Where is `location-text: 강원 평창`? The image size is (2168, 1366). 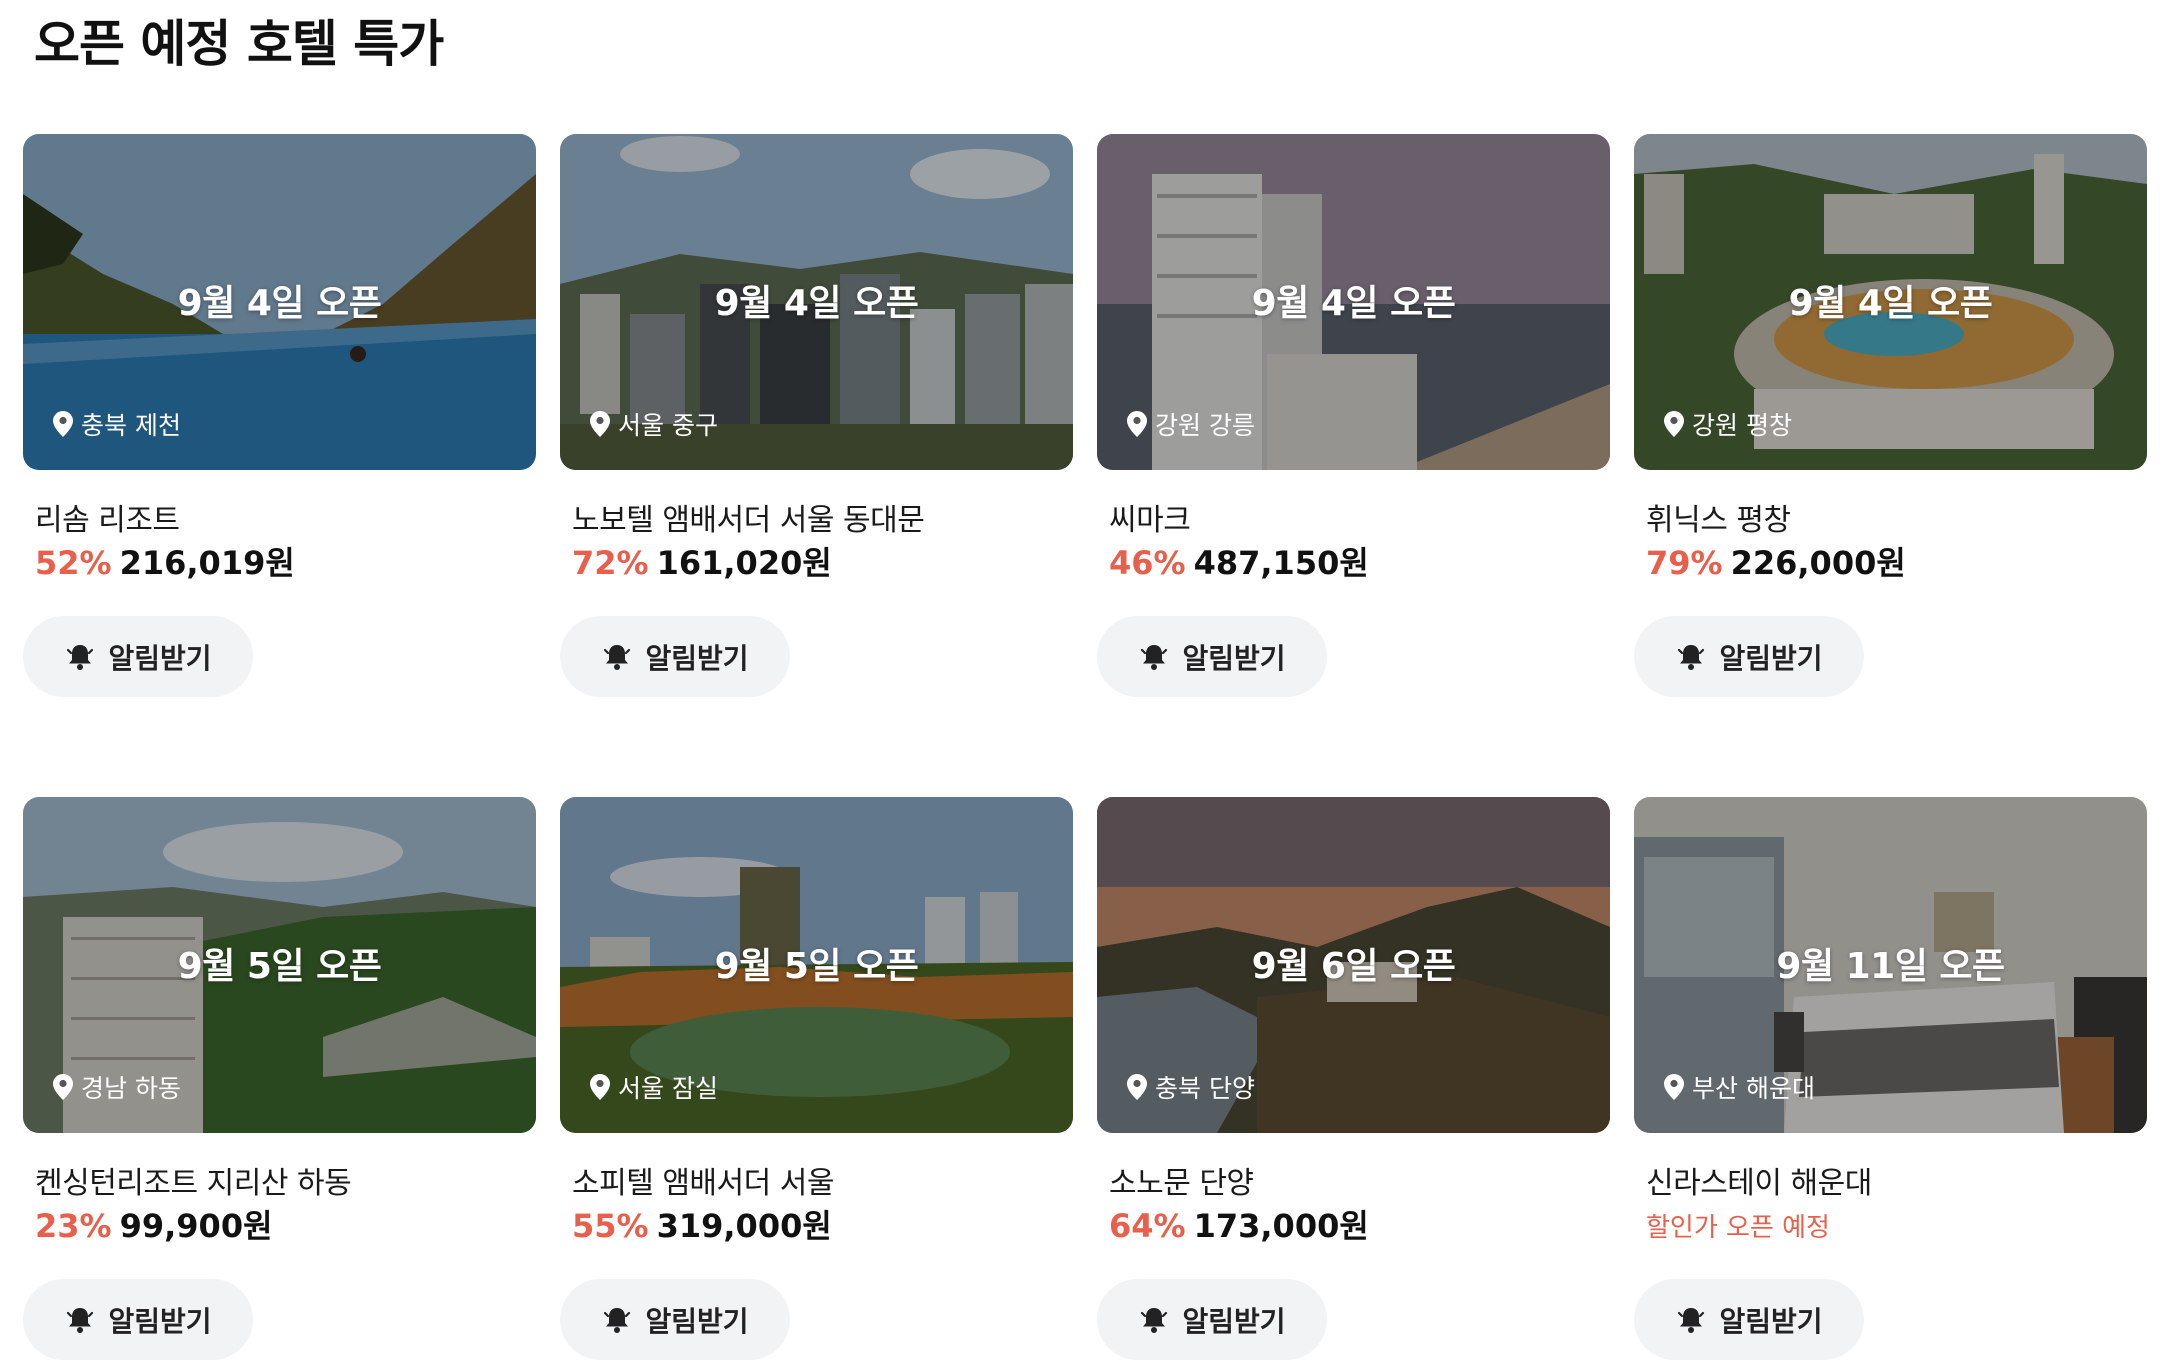 location-text: 강원 평창 is located at coordinates (1742, 425).